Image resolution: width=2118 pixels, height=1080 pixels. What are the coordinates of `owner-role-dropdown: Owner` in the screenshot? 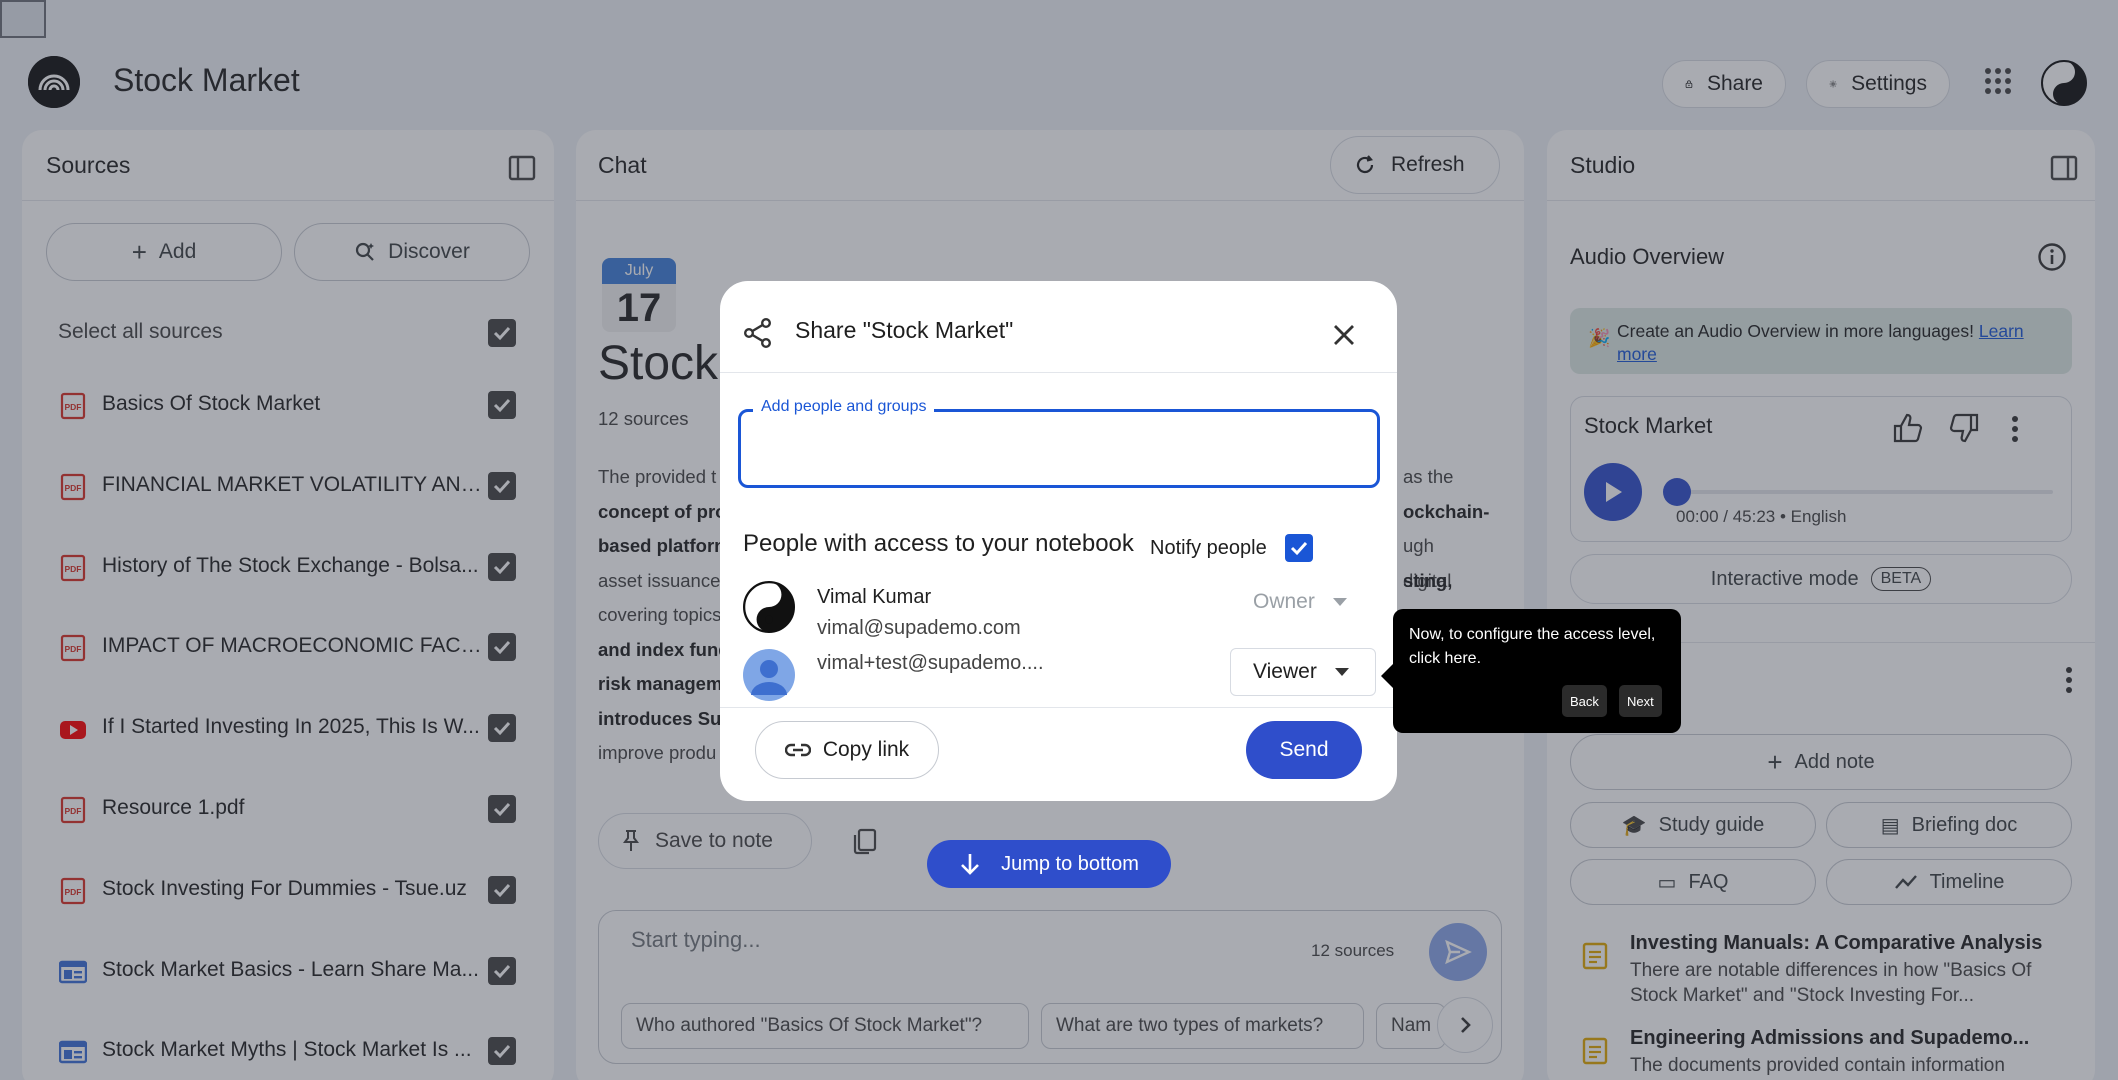 It's located at (1300, 602).